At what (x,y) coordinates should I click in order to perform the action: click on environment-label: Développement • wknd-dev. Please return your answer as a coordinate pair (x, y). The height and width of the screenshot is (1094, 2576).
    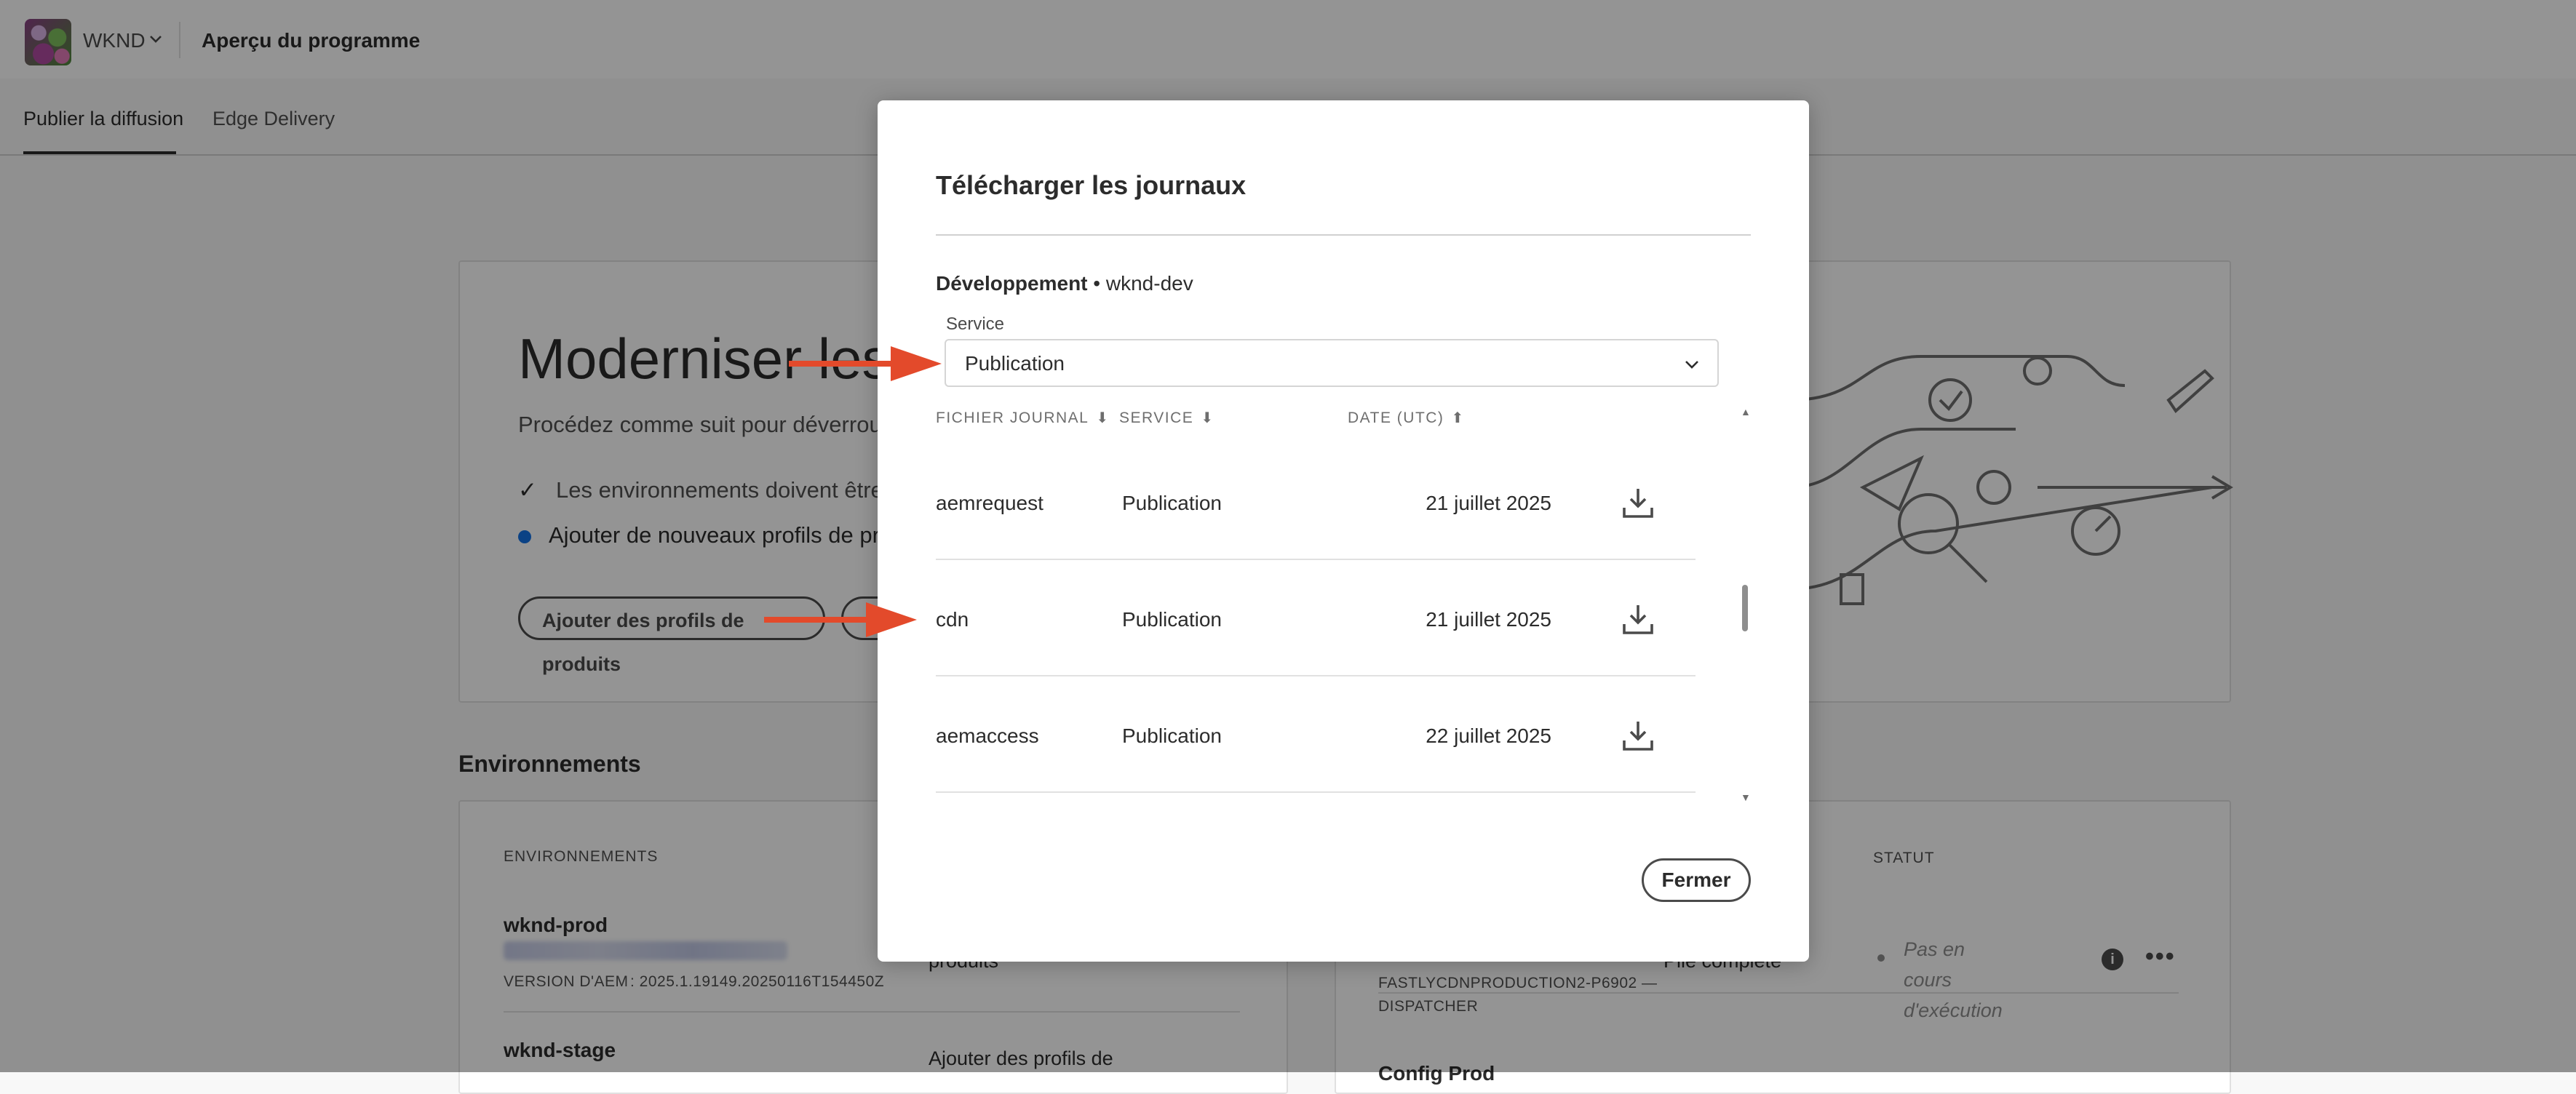
    Looking at the image, I should click on (1064, 283).